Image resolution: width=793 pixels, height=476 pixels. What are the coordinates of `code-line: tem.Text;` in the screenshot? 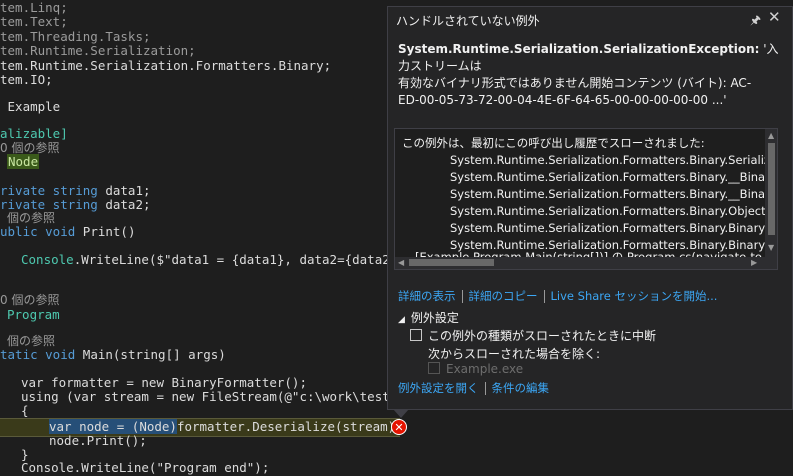 It's located at (34, 21).